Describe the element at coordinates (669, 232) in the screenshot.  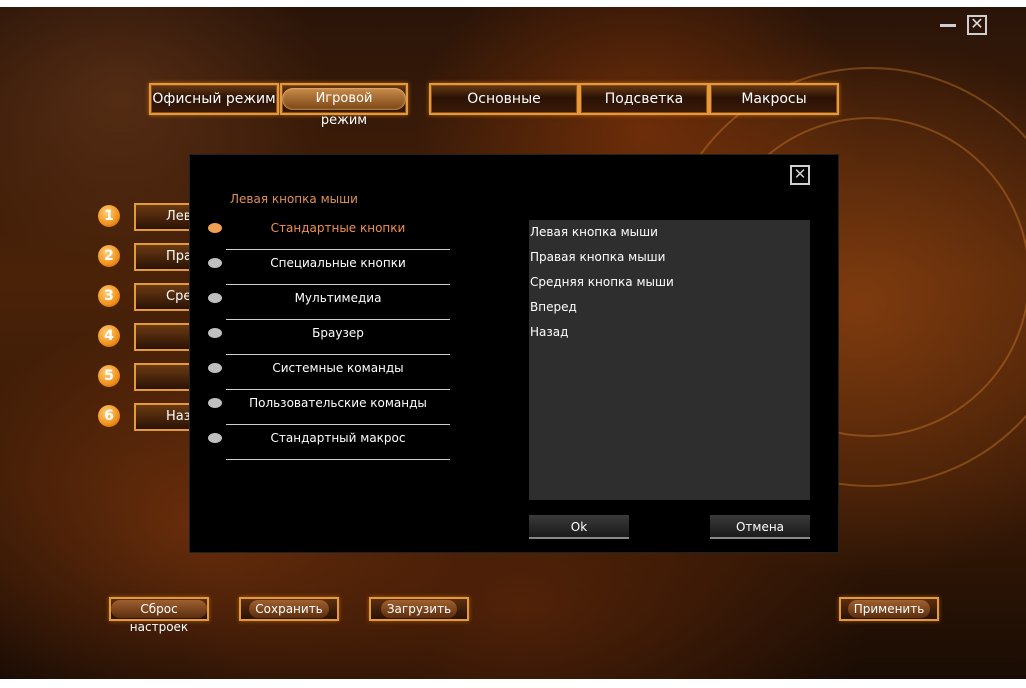
I see `list-item: Левая кнопка мыши` at that location.